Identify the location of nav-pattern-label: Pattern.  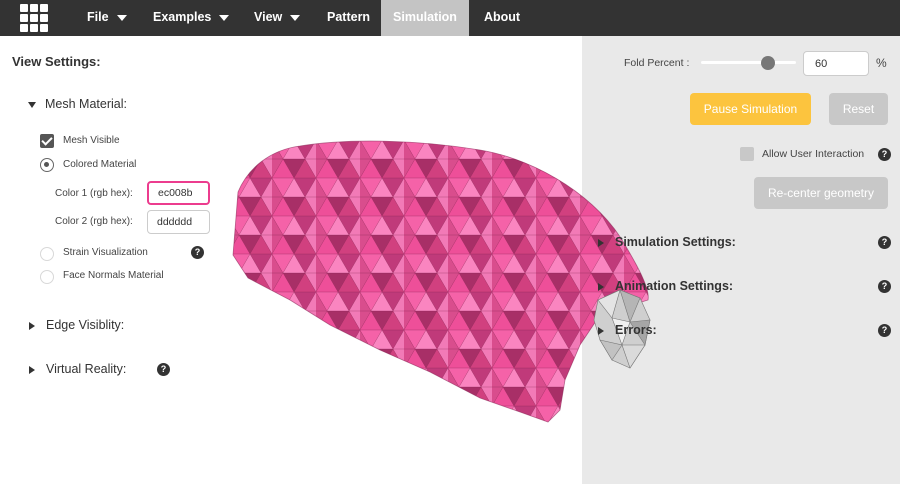
(349, 17).